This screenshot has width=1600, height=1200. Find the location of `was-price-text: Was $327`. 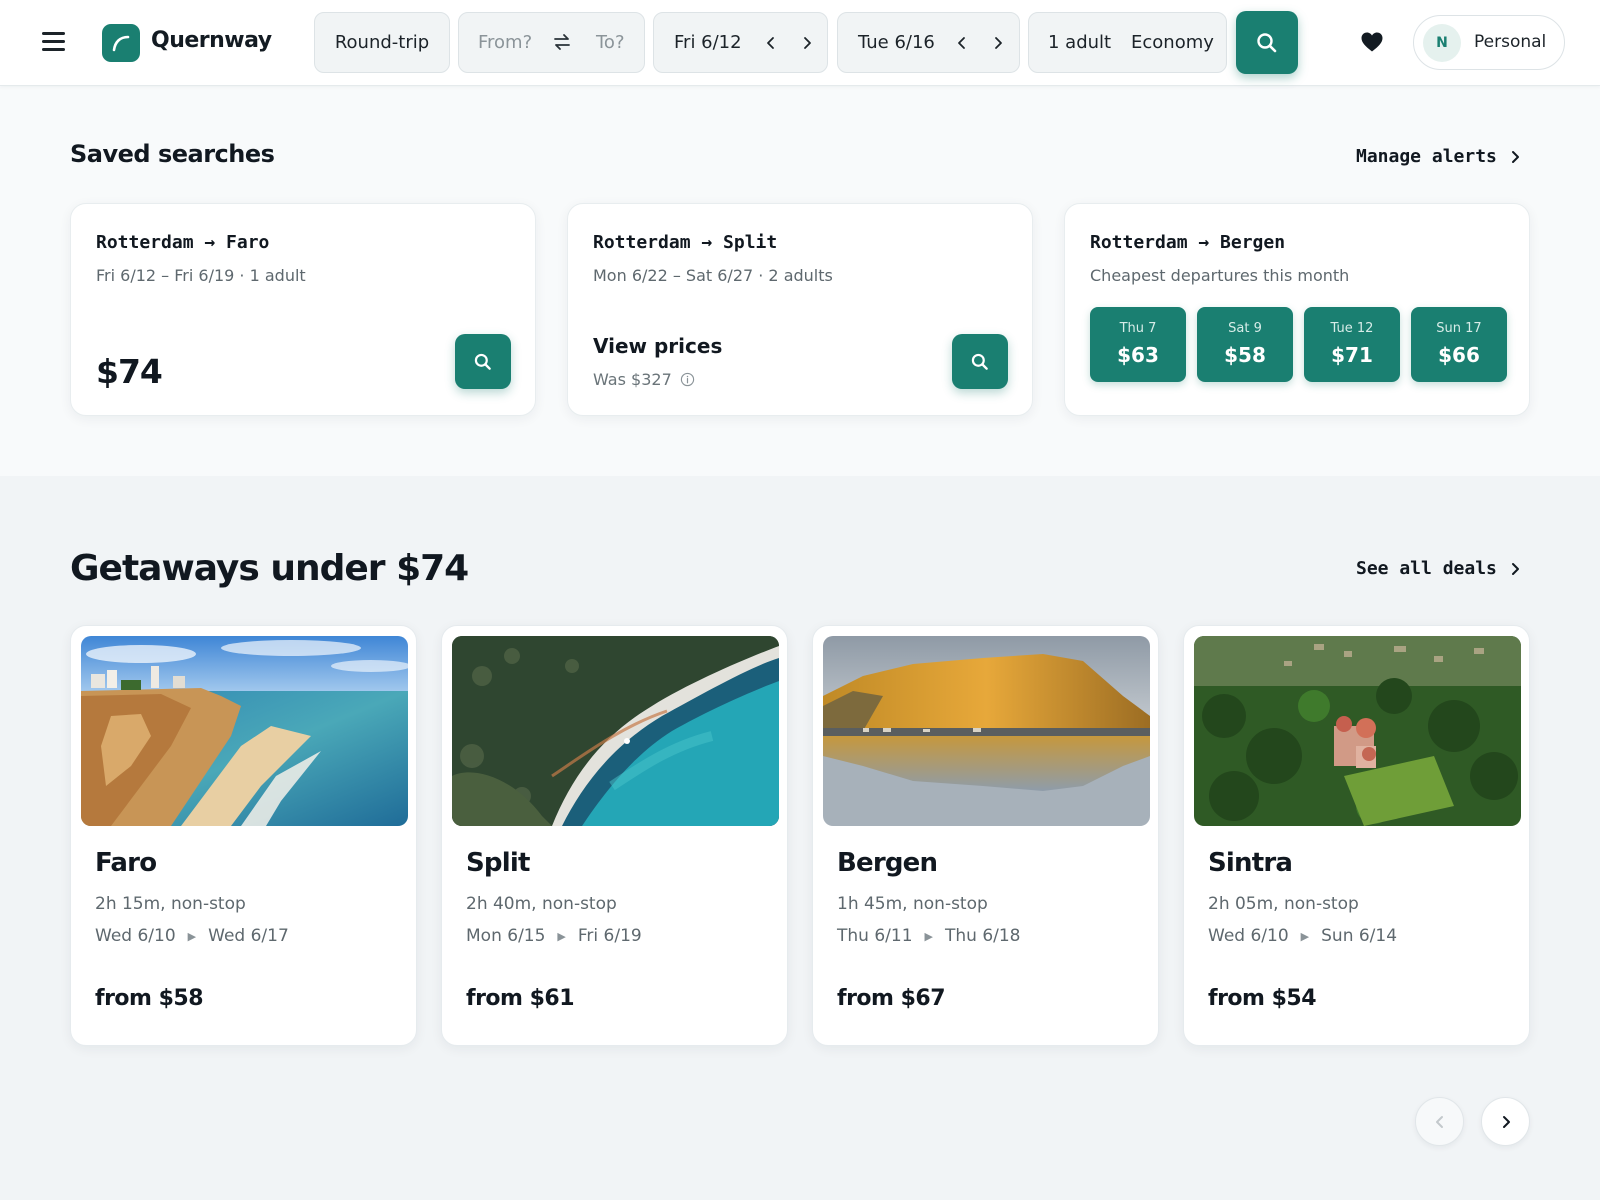

was-price-text: Was $327 is located at coordinates (632, 379).